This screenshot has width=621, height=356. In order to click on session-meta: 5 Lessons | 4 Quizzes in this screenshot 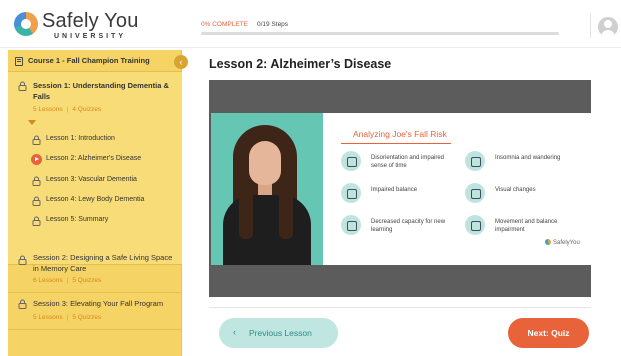, I will do `click(67, 109)`.